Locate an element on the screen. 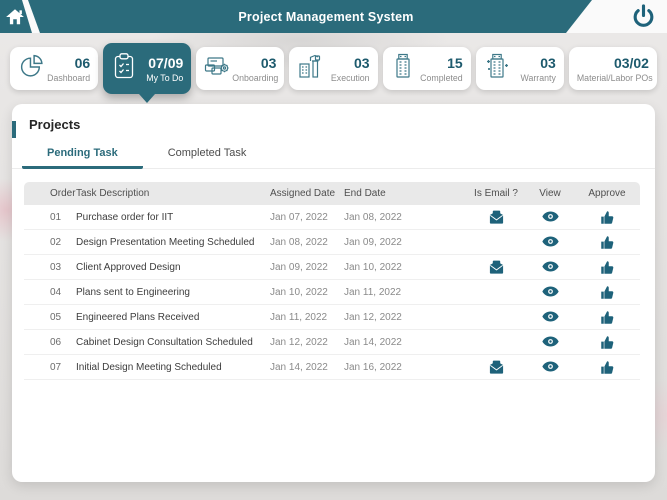 This screenshot has width=667, height=500. col-task: Task Description is located at coordinates (113, 193).